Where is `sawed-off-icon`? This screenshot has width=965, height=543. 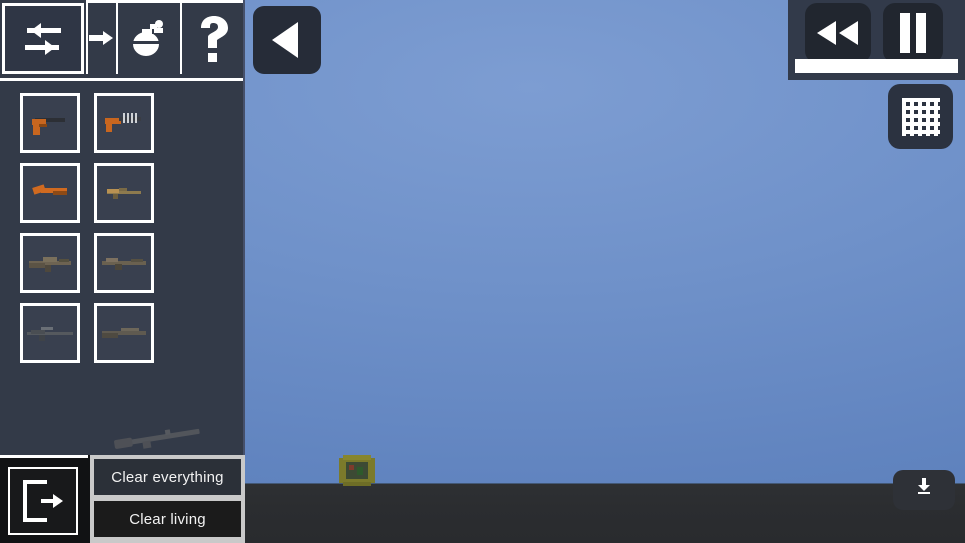
sawed-off-icon is located at coordinates (50, 193).